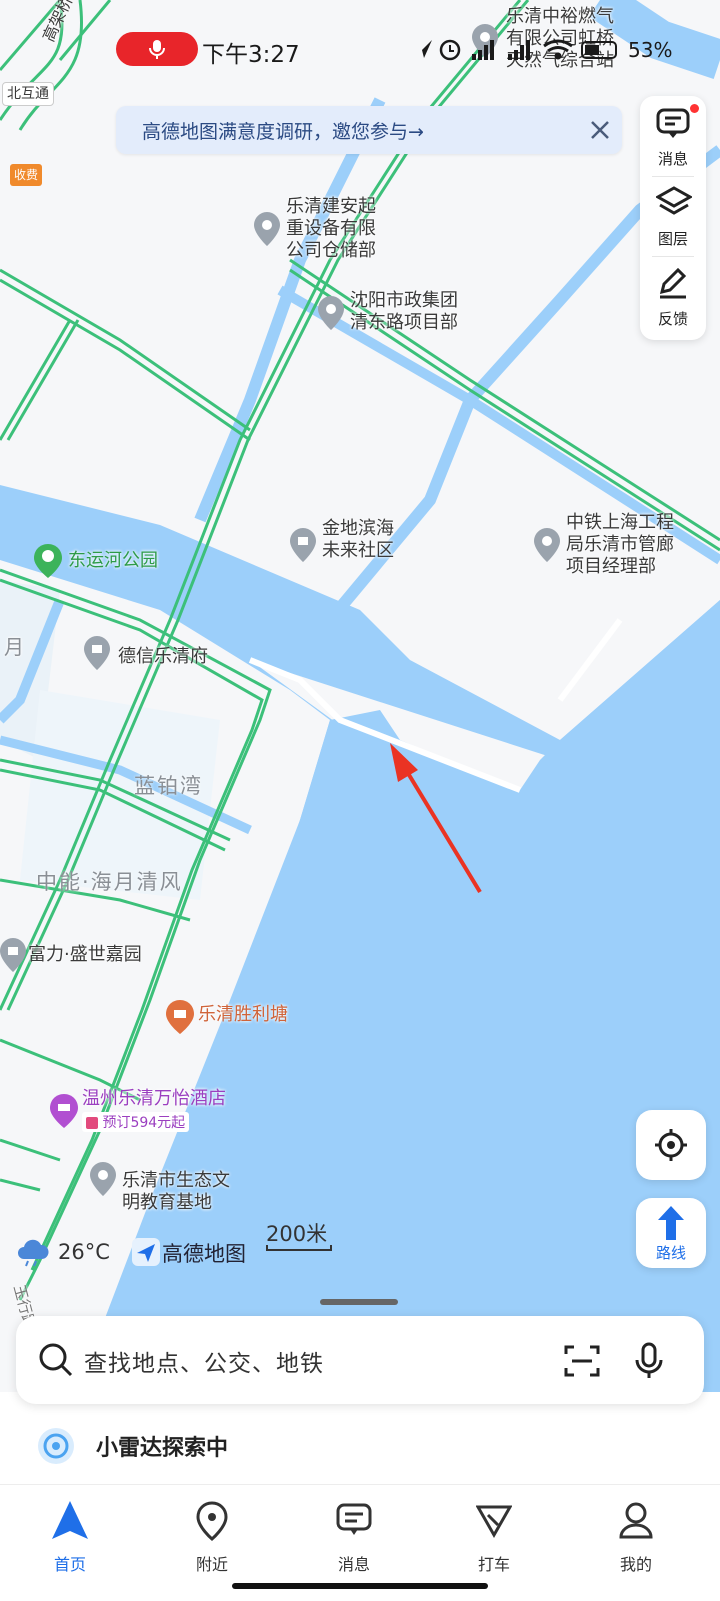  Describe the element at coordinates (672, 319) in the screenshot. I see `feedback-label: 反馈` at that location.